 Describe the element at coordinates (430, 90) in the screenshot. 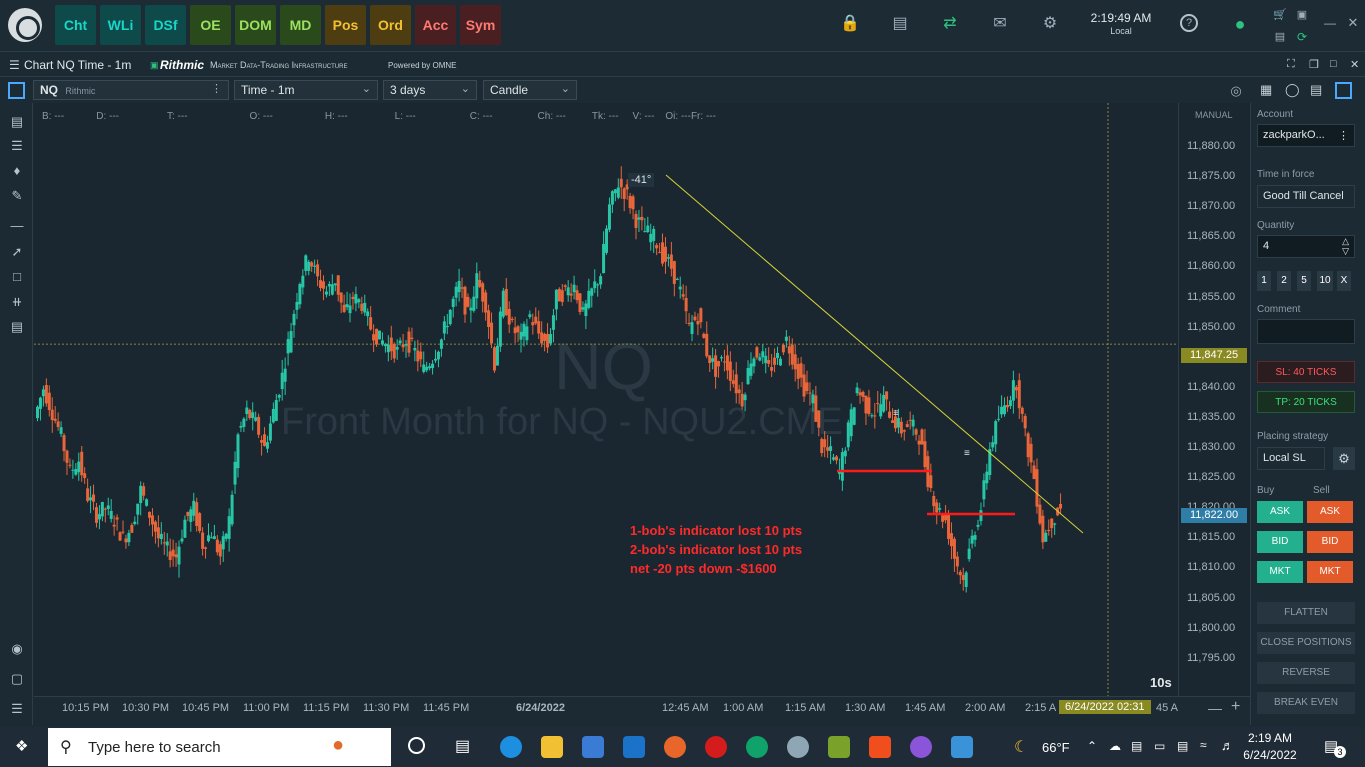

I see `range-select: 3 days ⌄` at that location.